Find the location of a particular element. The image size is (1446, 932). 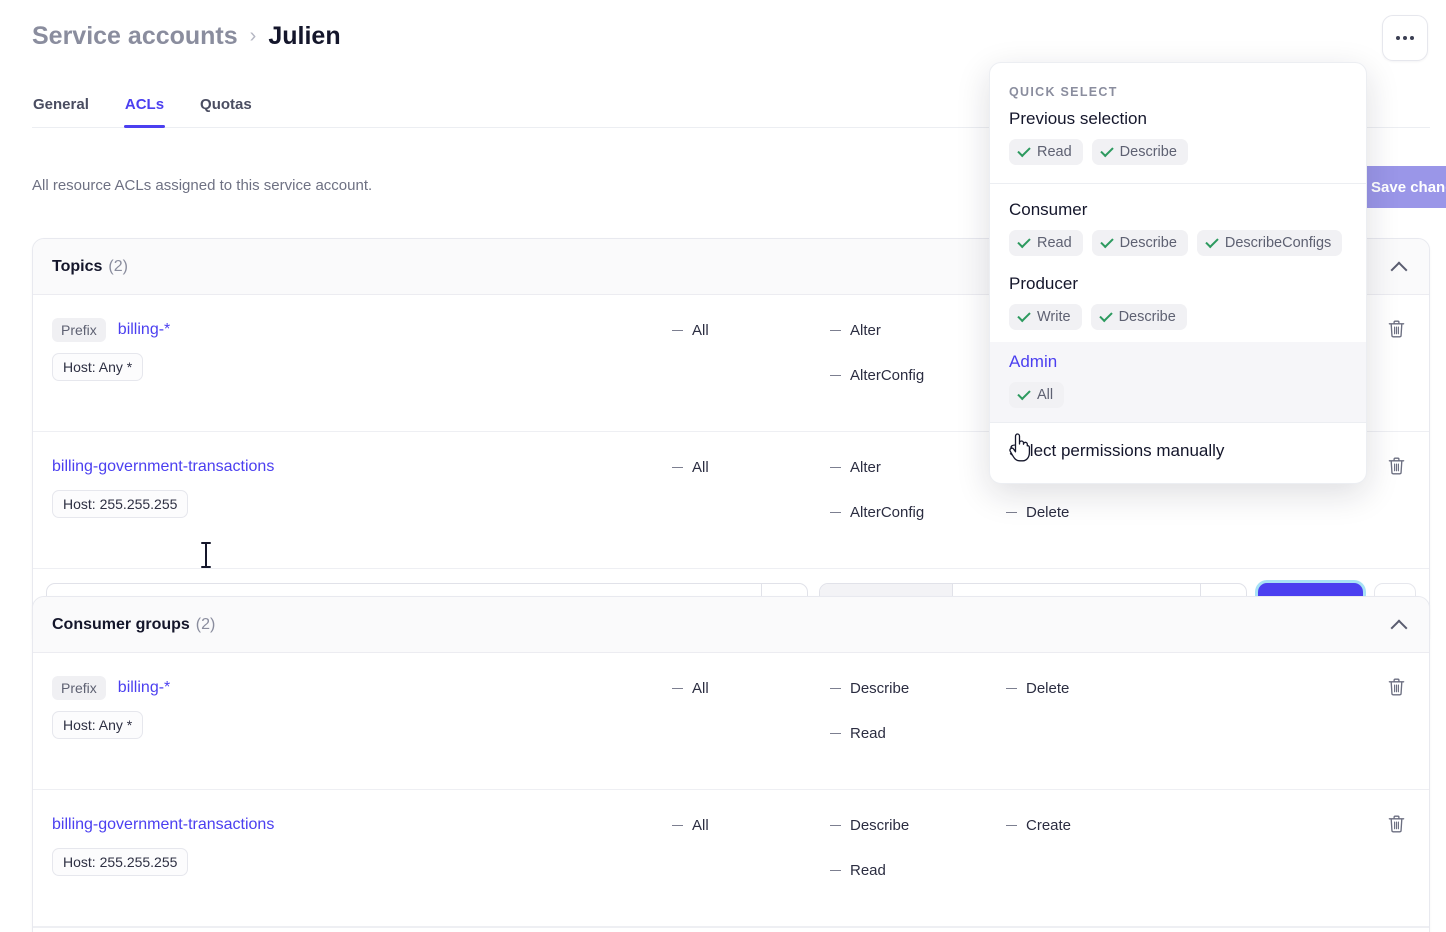

permission-item: Delete is located at coordinates (1085, 688).